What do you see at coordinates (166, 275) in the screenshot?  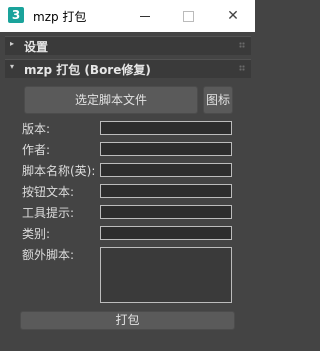 I see `extra-scripts-list` at bounding box center [166, 275].